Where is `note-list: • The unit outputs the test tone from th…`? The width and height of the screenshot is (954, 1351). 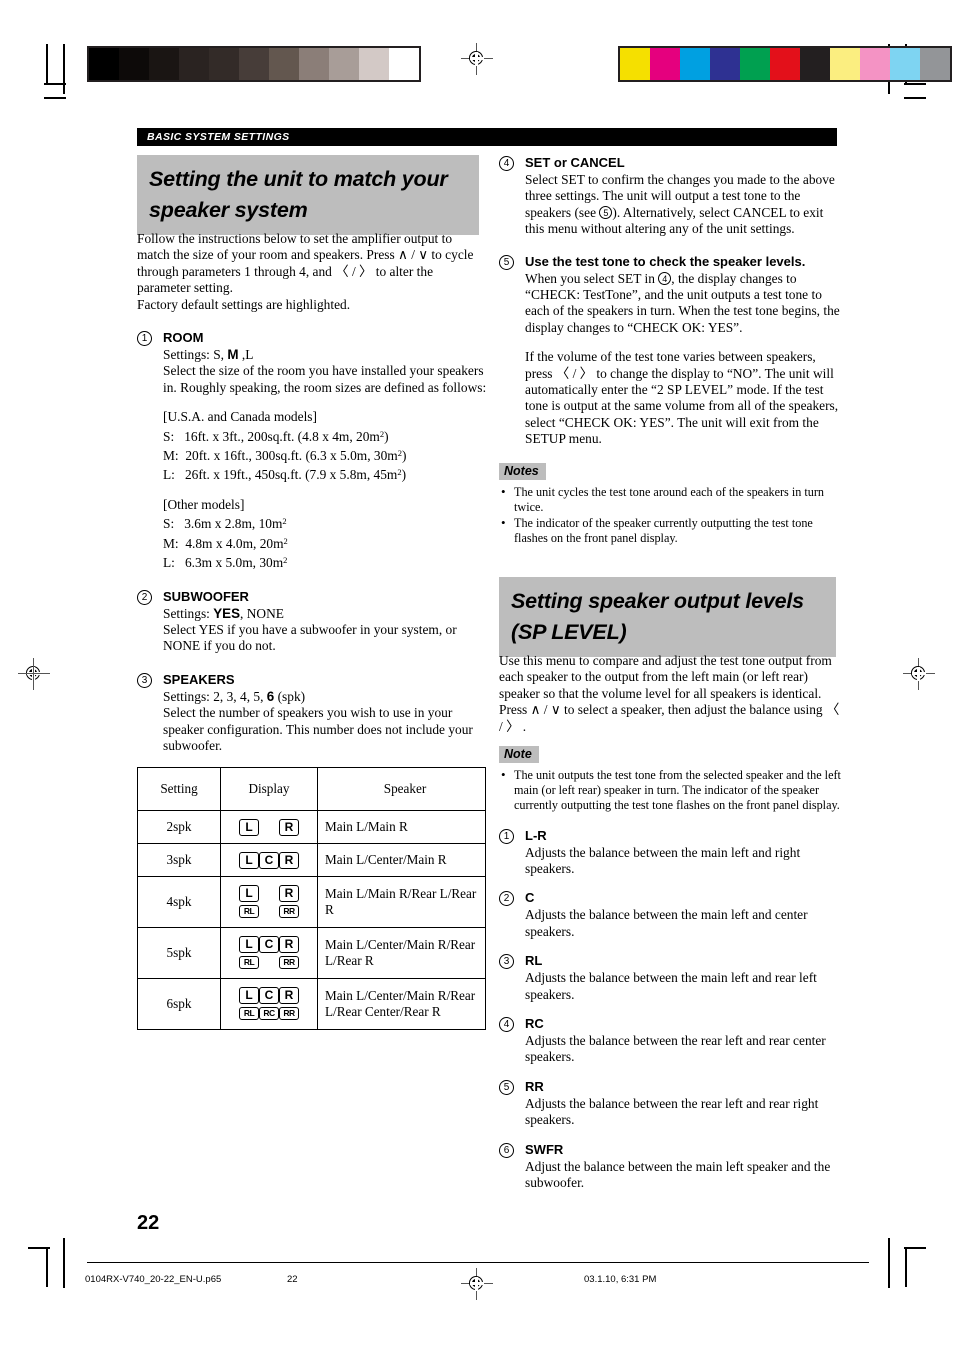 note-list: • The unit outputs the test tone from th… is located at coordinates (671, 790).